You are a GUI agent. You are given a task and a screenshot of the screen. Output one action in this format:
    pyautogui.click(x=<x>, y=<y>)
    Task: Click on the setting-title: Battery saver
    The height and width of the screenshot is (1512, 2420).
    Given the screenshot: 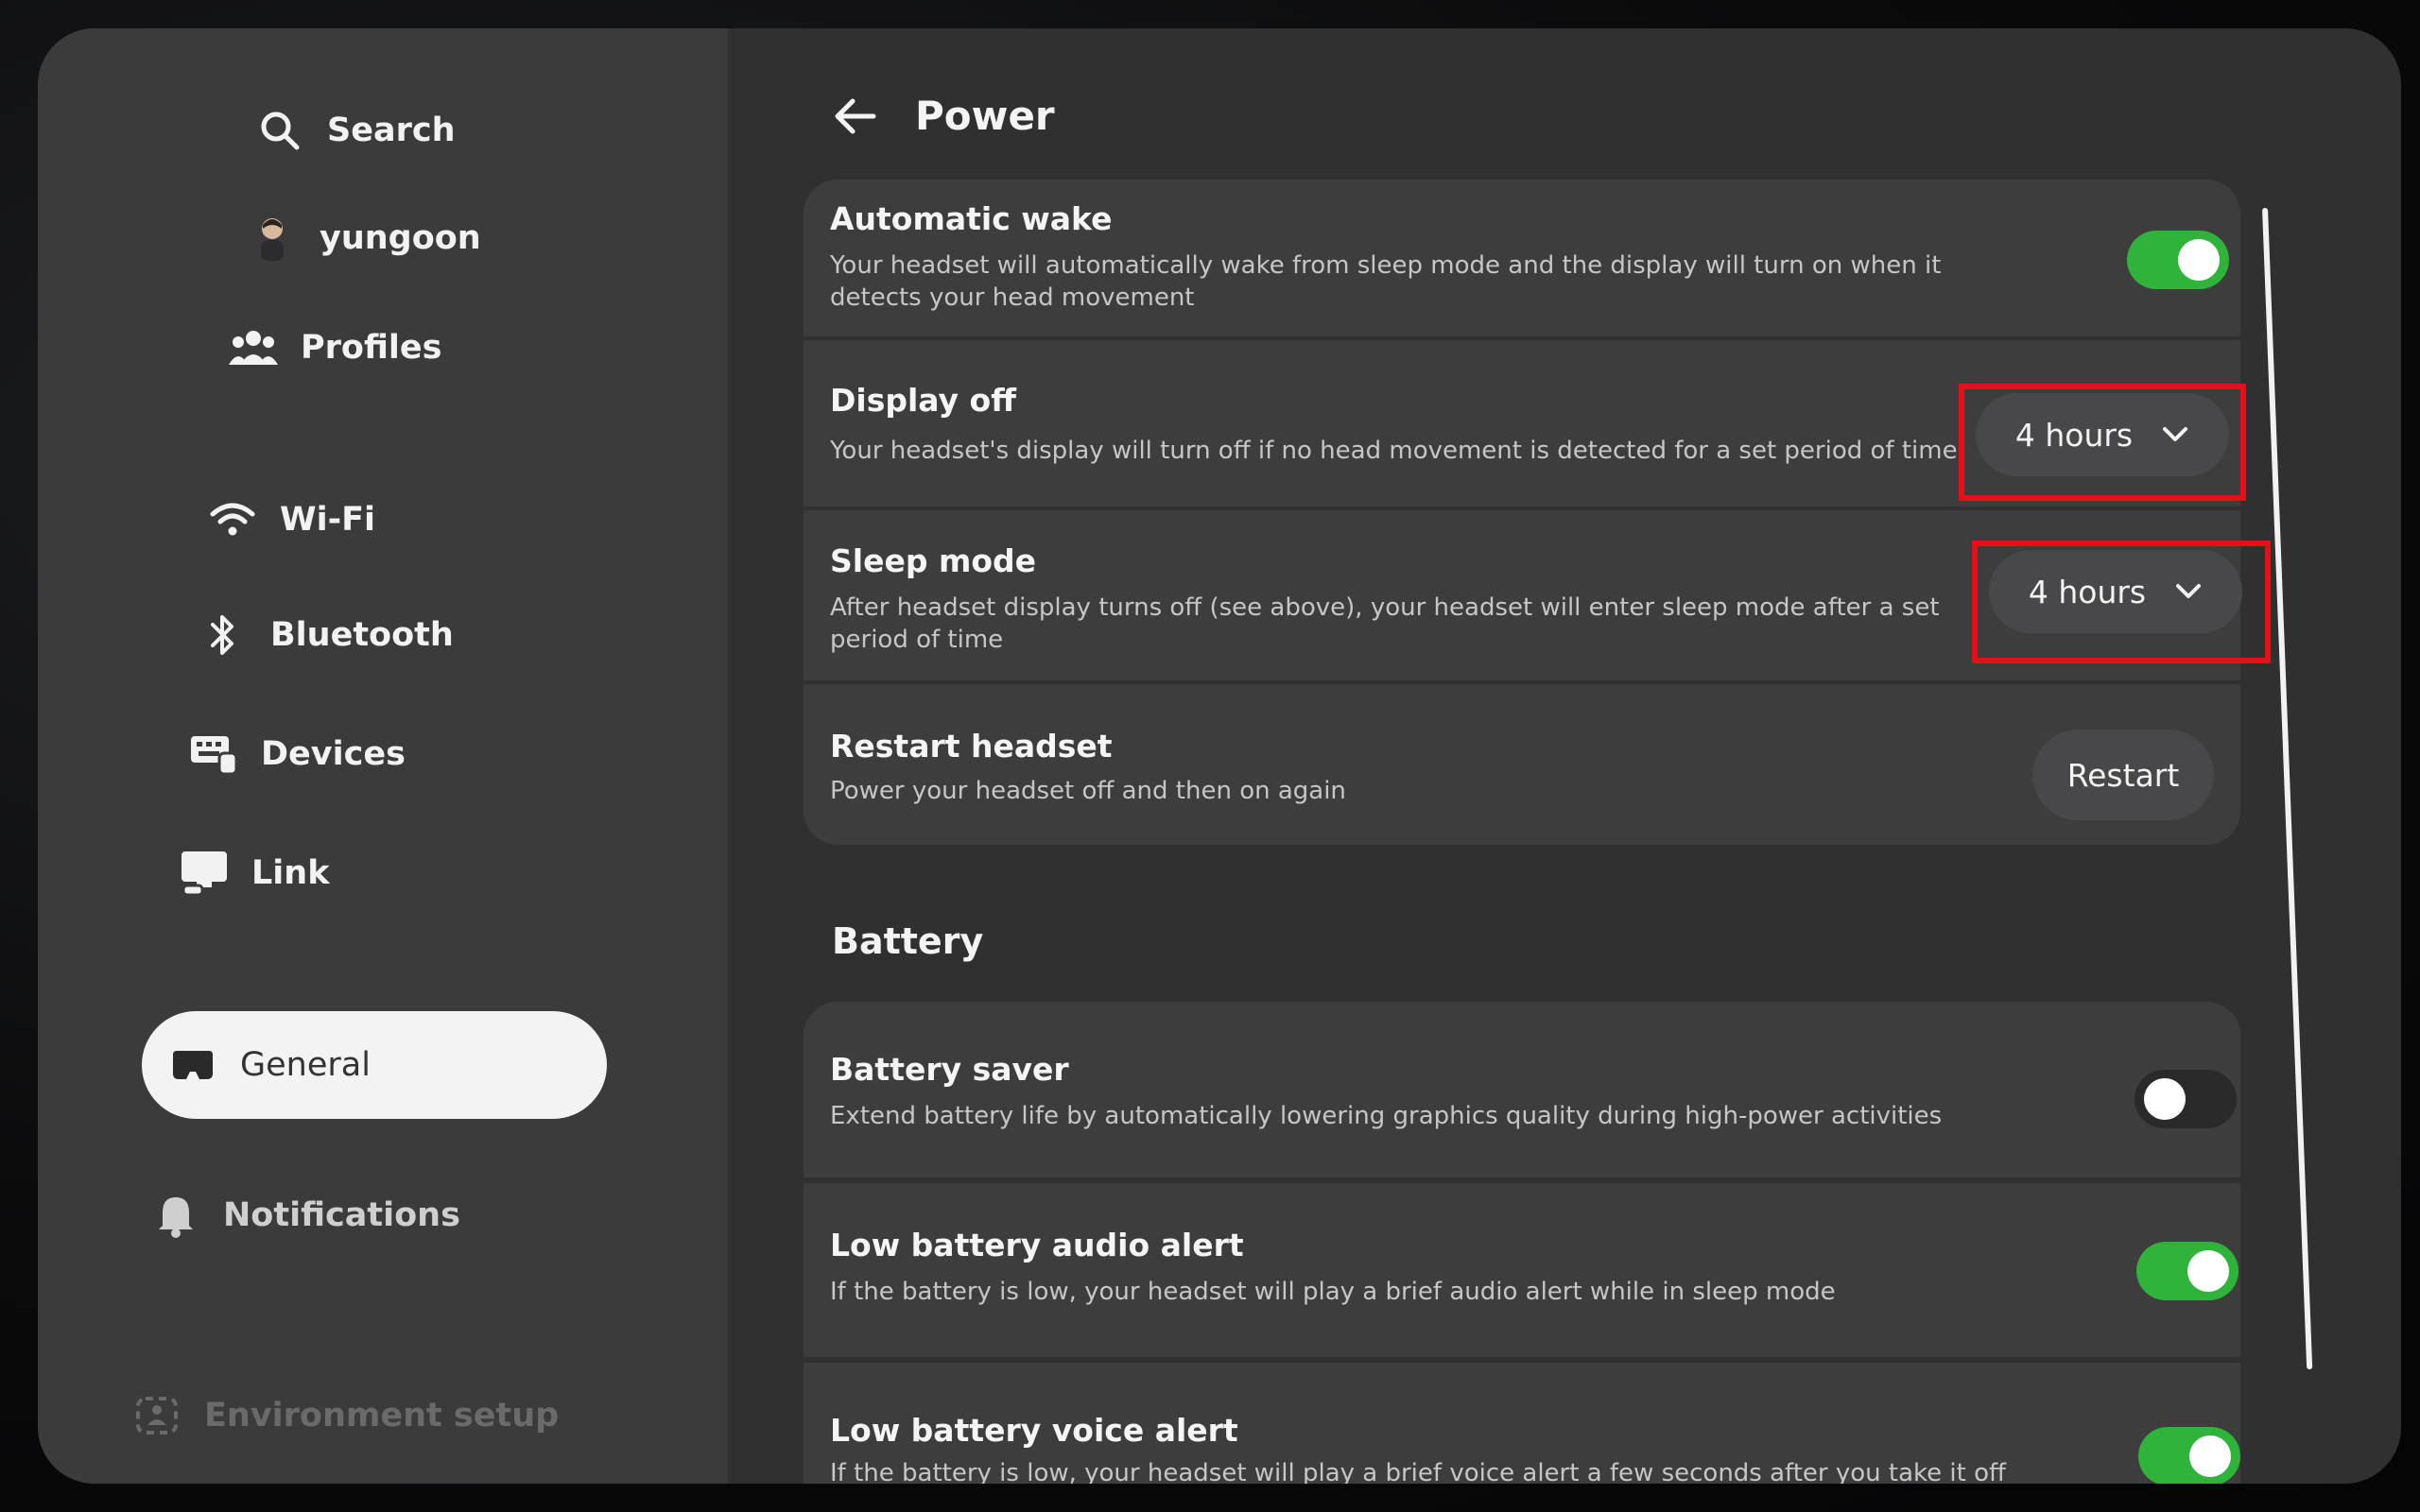 What is the action you would take?
    pyautogui.click(x=949, y=1069)
    